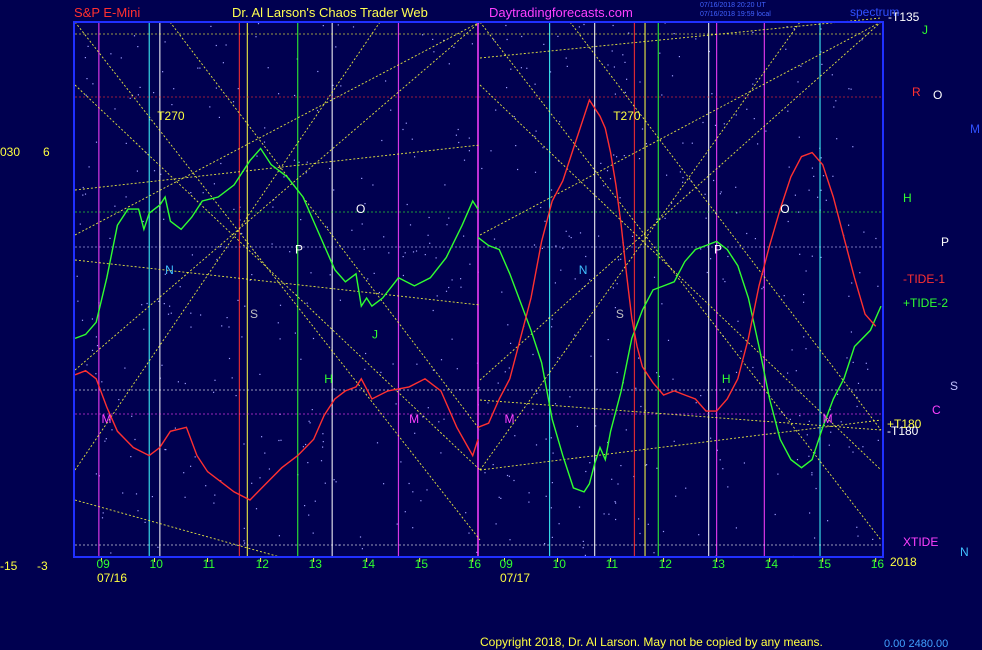  I want to click on annotation-label: O, so click(784, 209).